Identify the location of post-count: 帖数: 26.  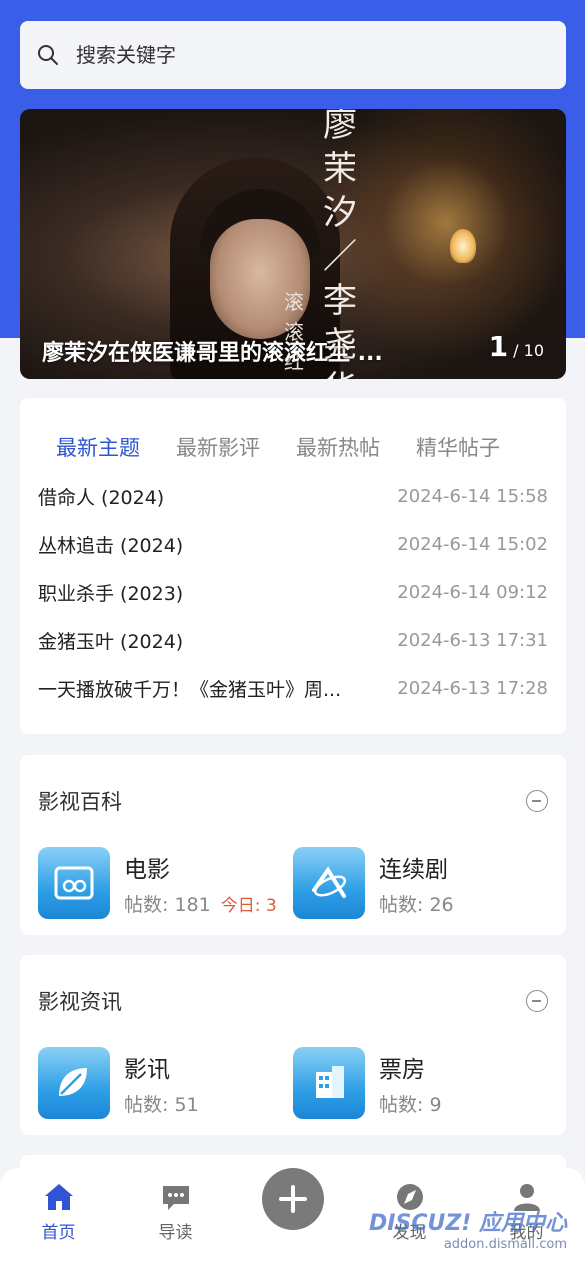
(416, 904).